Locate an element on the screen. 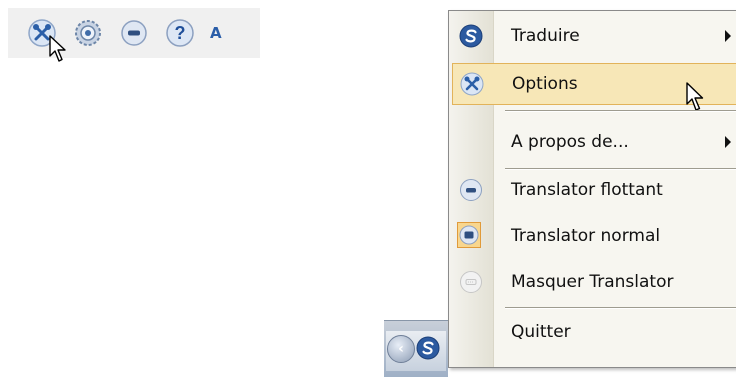 Image resolution: width=736 pixels, height=377 pixels. taskbar-fragment: ‹ is located at coordinates (416, 348).